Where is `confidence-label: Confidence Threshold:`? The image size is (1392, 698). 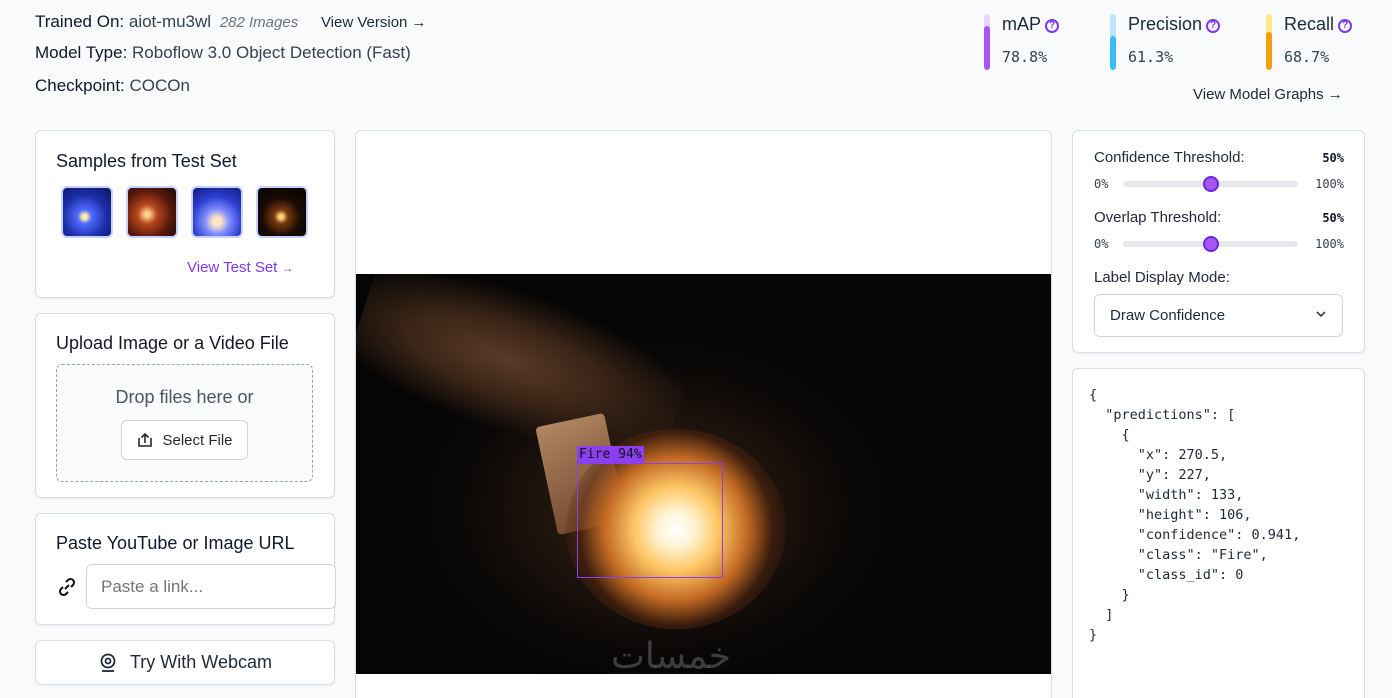
confidence-label: Confidence Threshold: is located at coordinates (1169, 157).